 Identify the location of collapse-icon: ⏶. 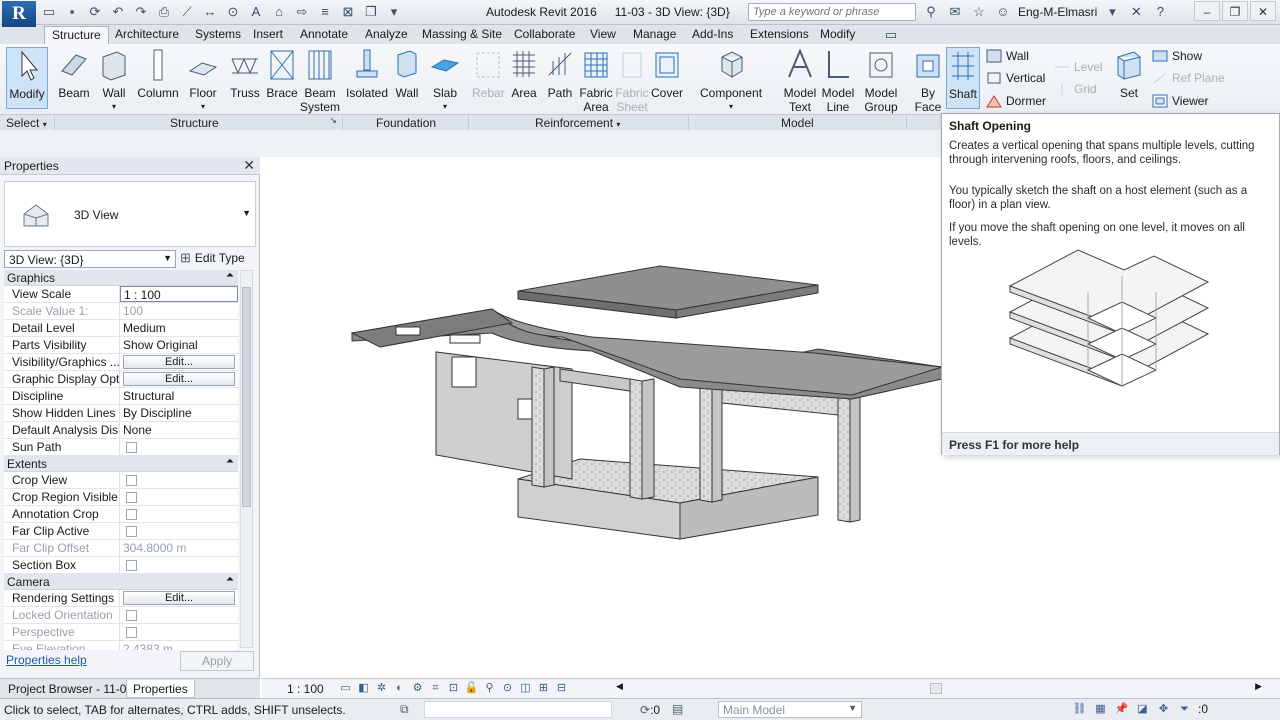
(230, 461).